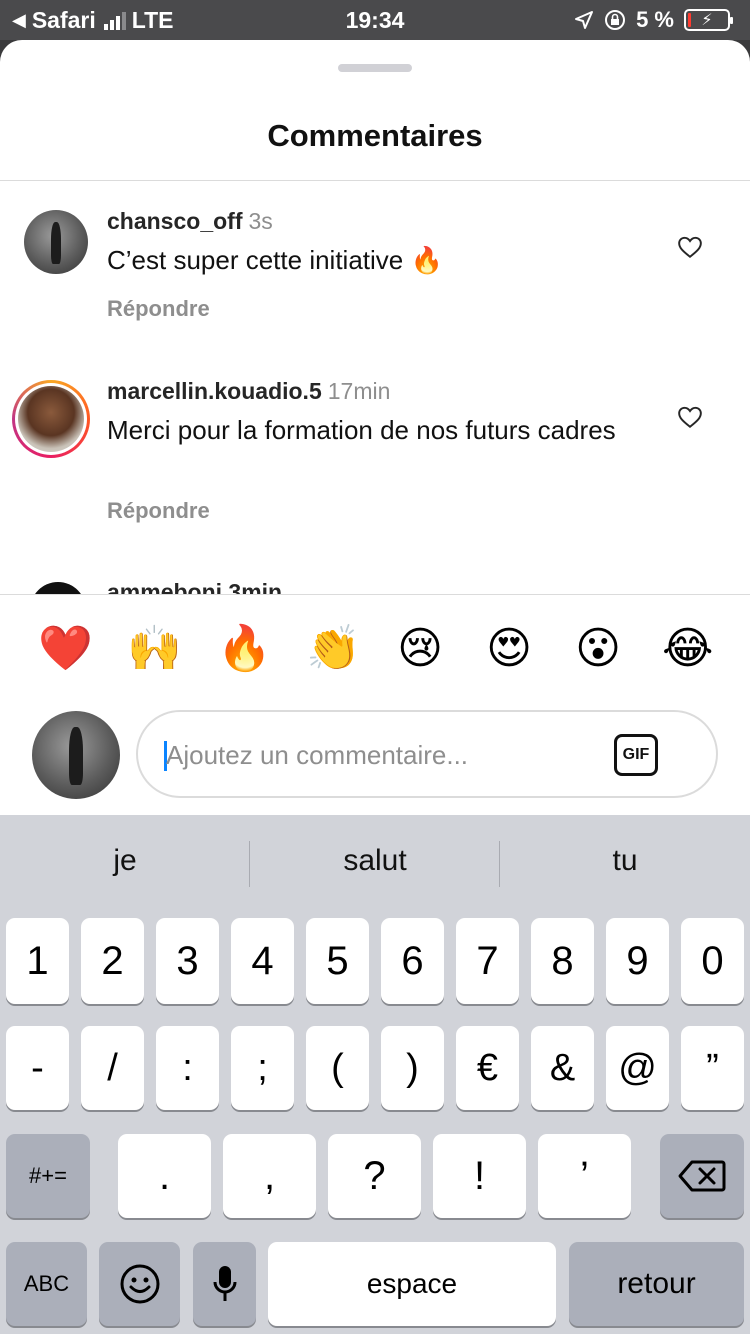 Image resolution: width=750 pixels, height=1334 pixels. I want to click on key-apostrophe: ’, so click(584, 1176).